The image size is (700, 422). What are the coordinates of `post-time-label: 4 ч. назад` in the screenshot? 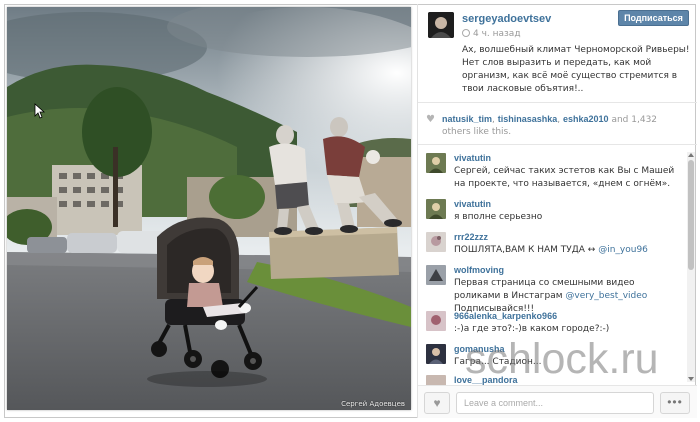 It's located at (497, 34).